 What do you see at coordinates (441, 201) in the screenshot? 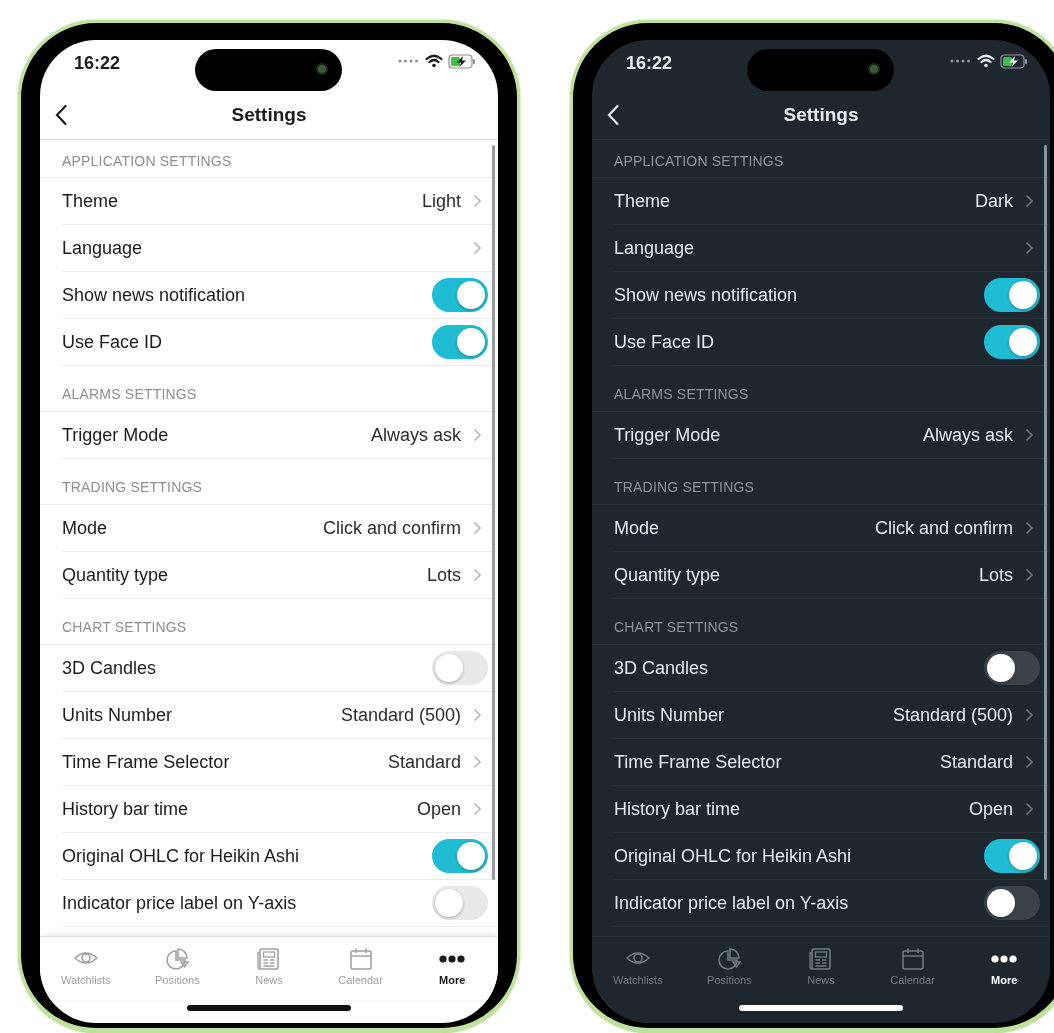
I see `setting-value: Light` at bounding box center [441, 201].